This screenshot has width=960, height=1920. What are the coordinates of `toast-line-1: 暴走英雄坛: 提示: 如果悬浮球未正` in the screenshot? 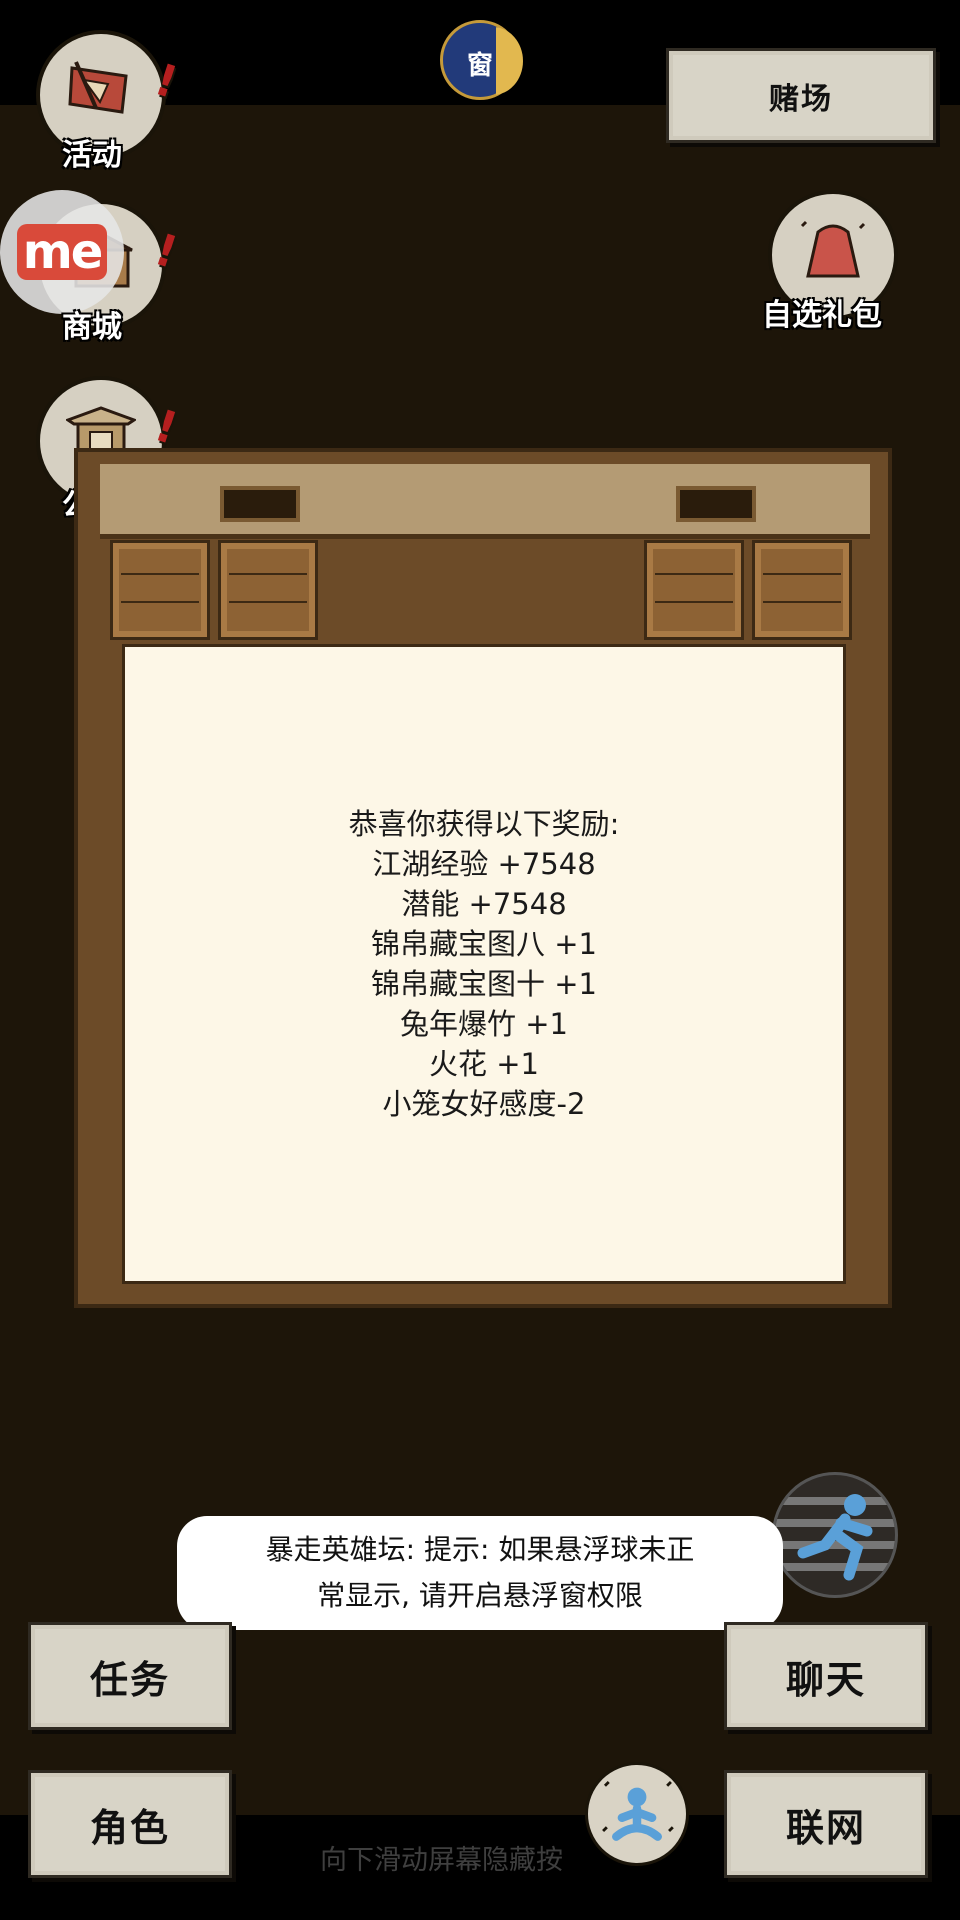 It's located at (480, 1549).